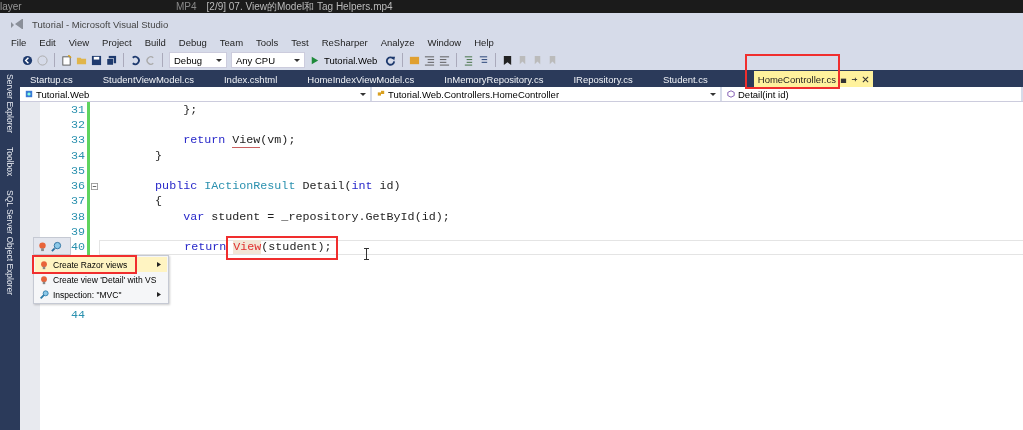  Describe the element at coordinates (267, 42) in the screenshot. I see `menu-item: Tools` at that location.